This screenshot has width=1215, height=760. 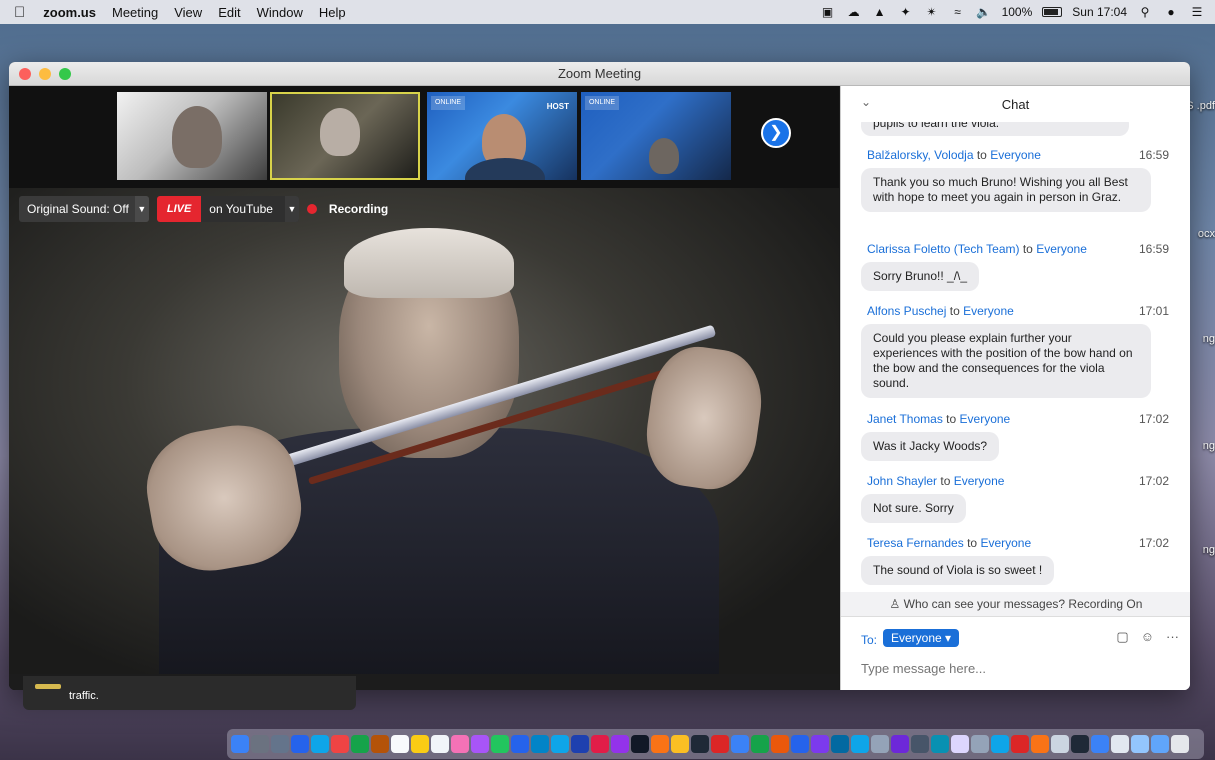 I want to click on menu-view: View, so click(x=188, y=12).